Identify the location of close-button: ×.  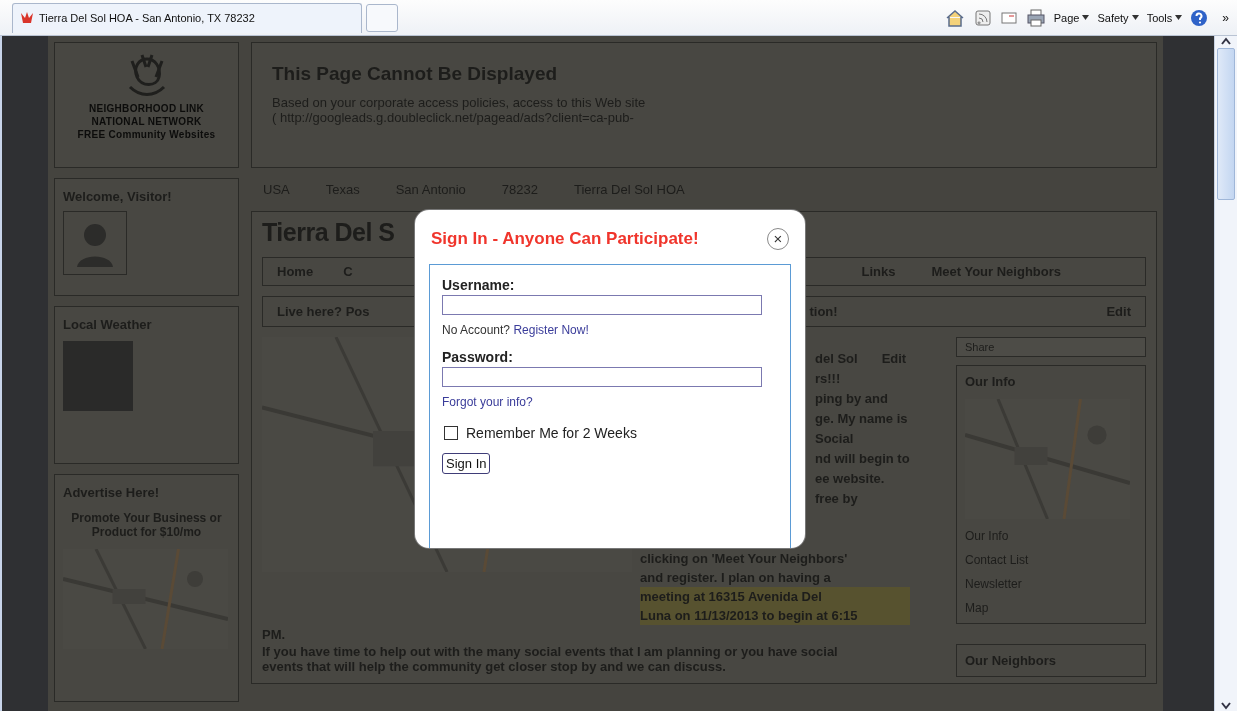
(778, 239).